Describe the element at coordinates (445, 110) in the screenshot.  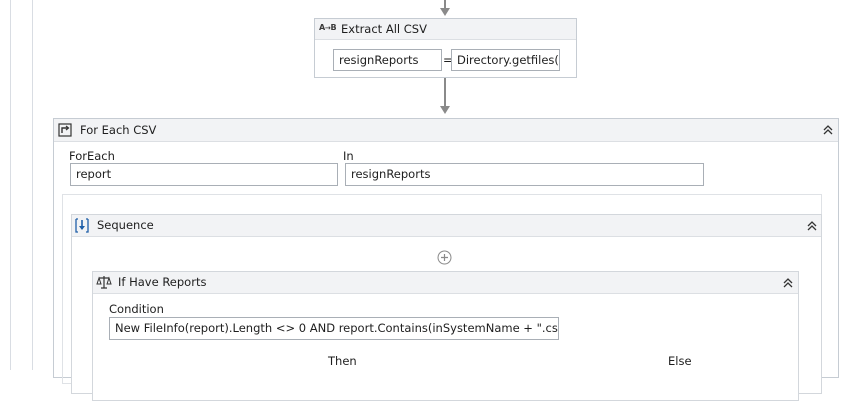
I see `connector-middle-arrow` at that location.